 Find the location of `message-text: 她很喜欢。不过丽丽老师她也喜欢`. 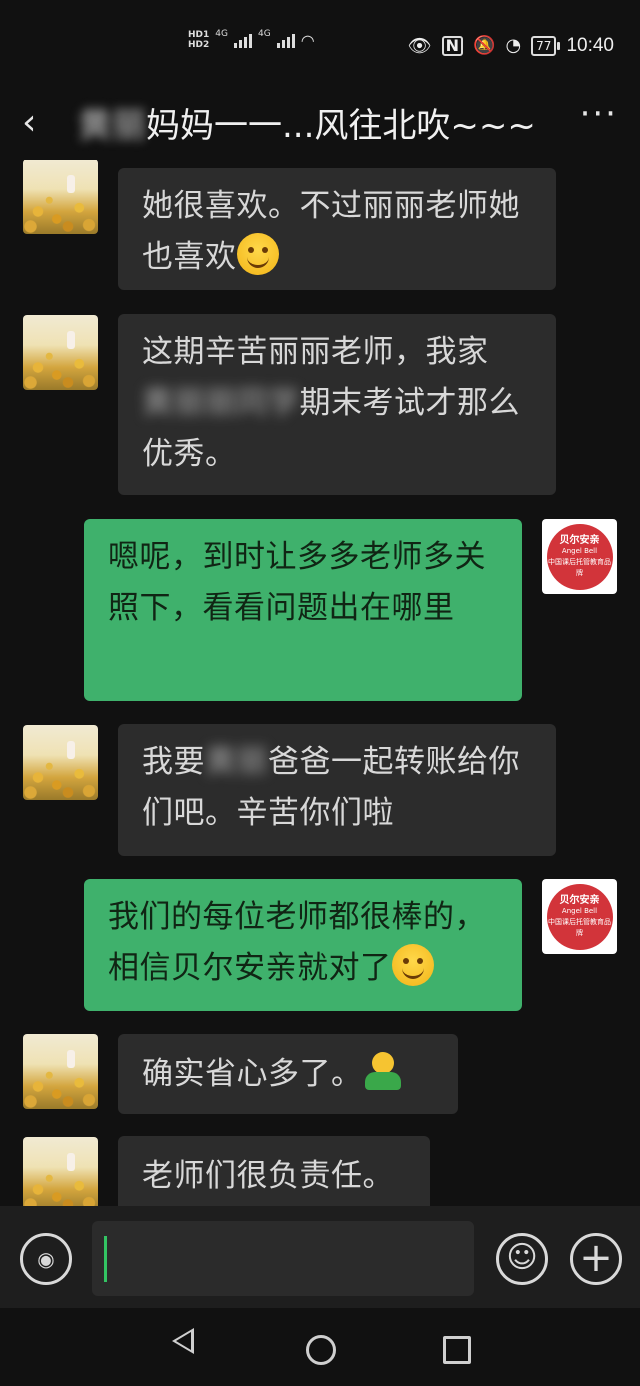

message-text: 她很喜欢。不过丽丽老师她也喜欢 is located at coordinates (331, 231).